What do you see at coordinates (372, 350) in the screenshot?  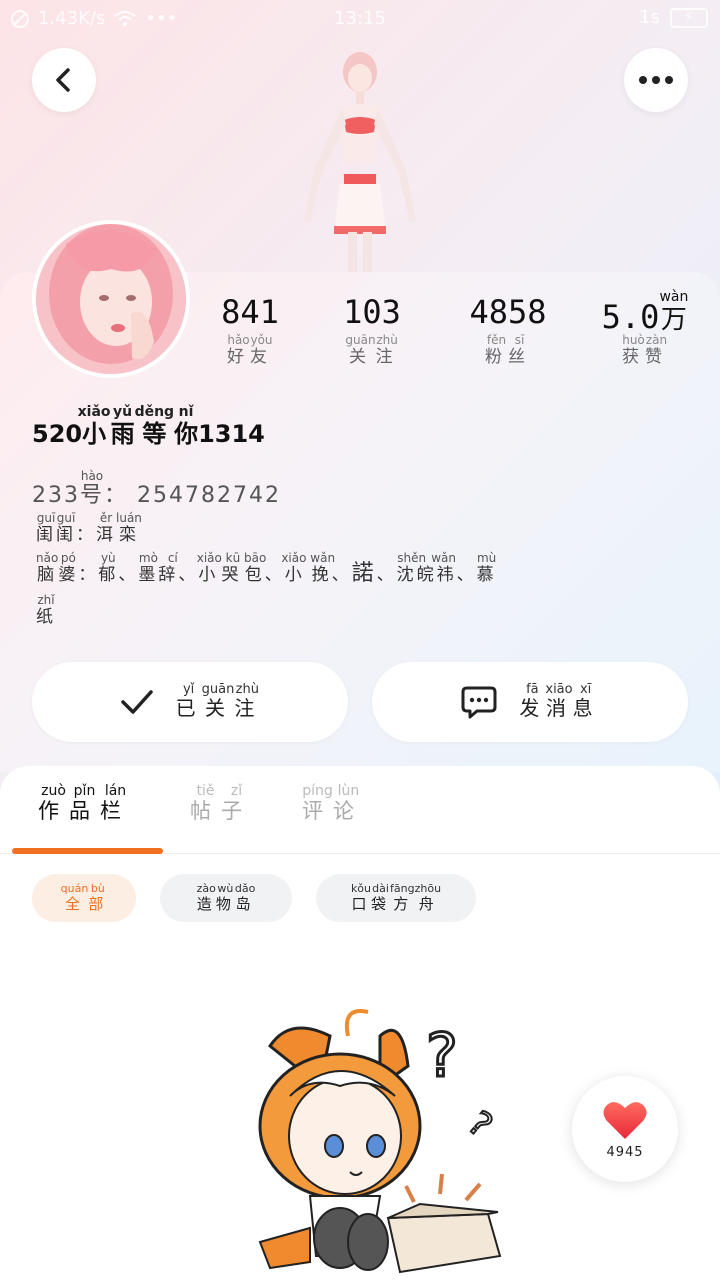 I see `stat-following-label: 关guān注zhù` at bounding box center [372, 350].